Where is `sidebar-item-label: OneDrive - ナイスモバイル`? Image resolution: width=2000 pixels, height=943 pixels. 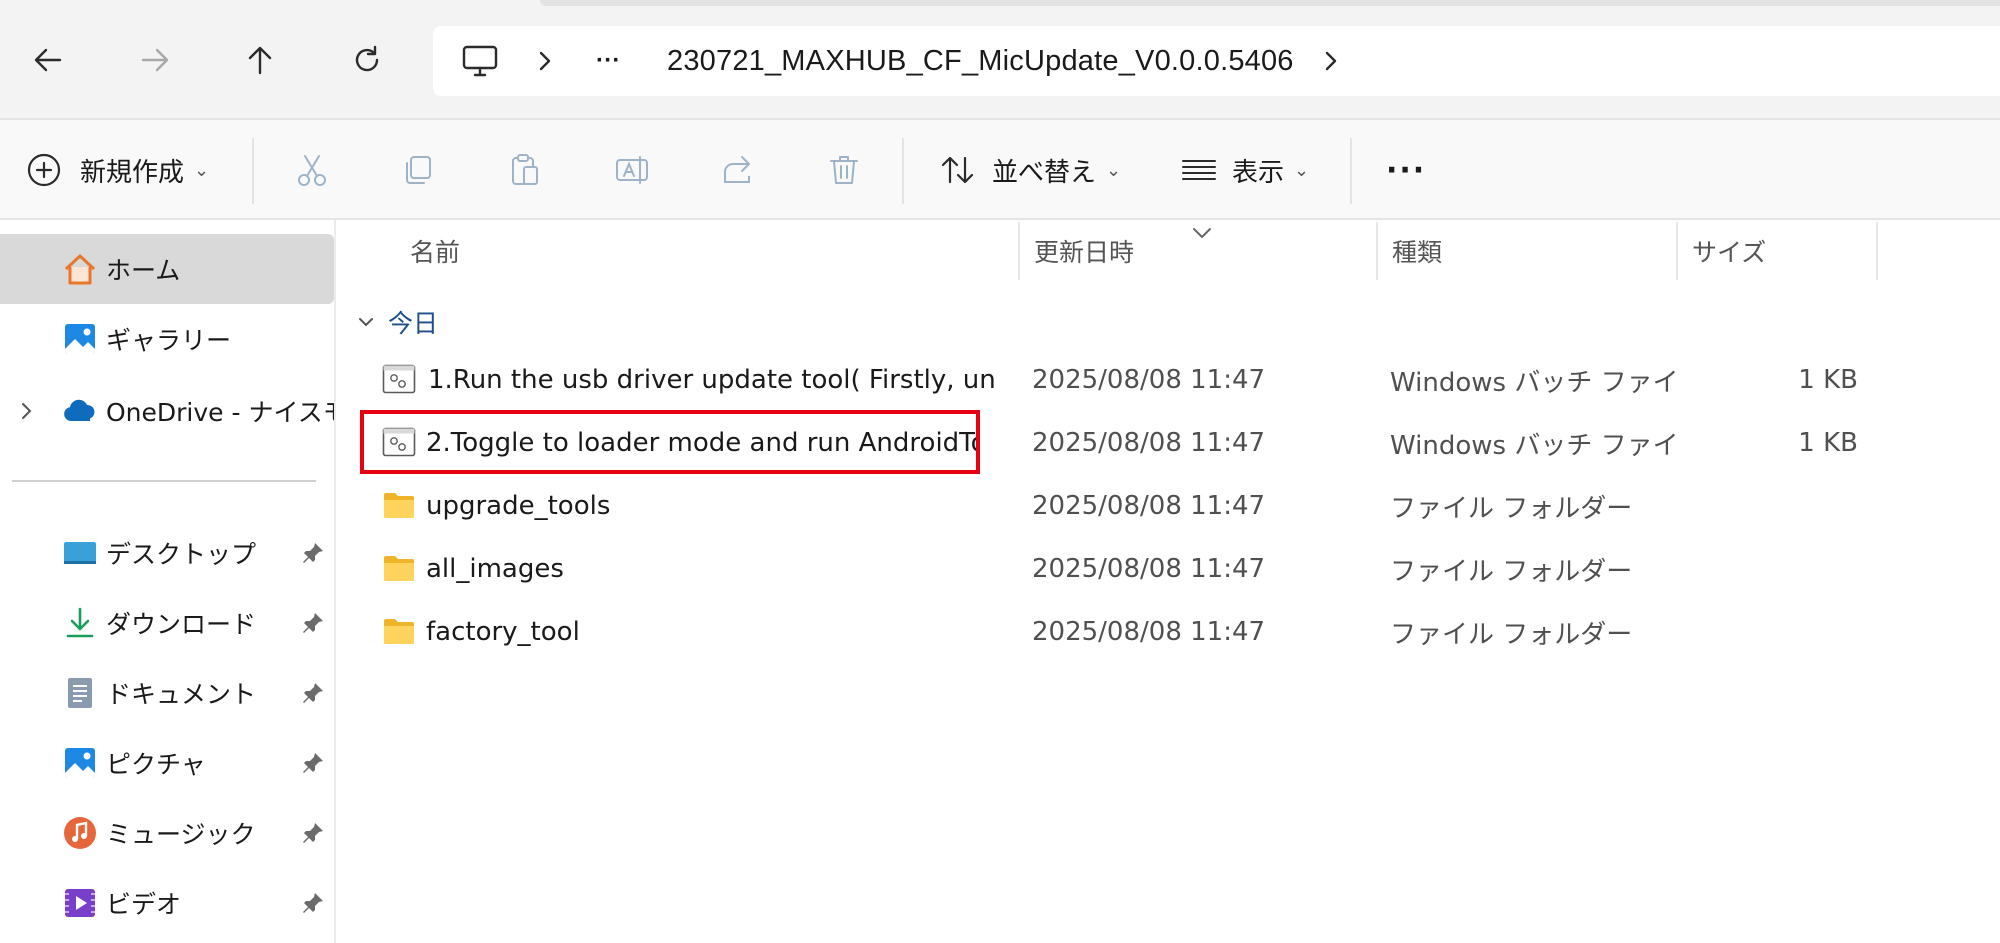
sidebar-item-label: OneDrive - ナイスモバイル is located at coordinates (220, 412).